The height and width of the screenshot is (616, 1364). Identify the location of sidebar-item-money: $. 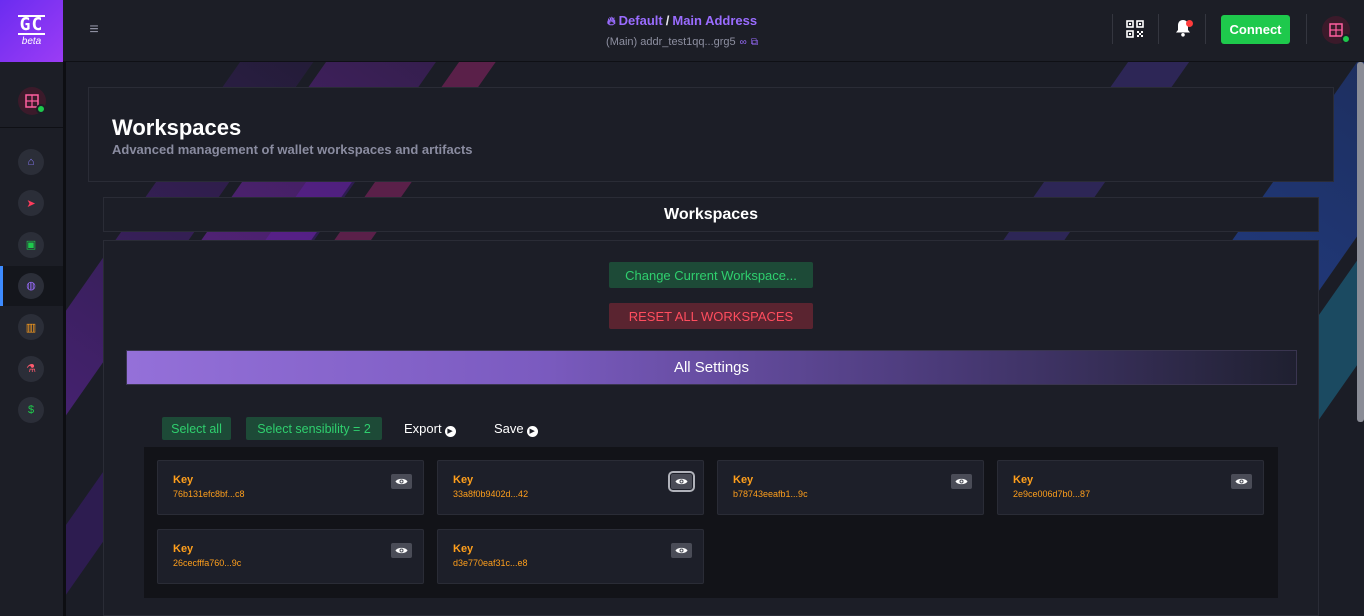
(31, 410).